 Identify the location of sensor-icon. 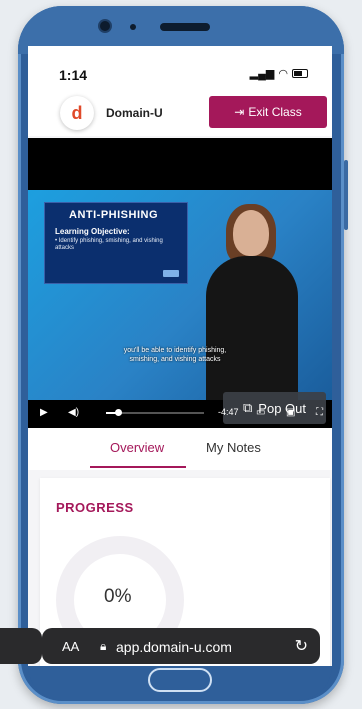
(133, 27).